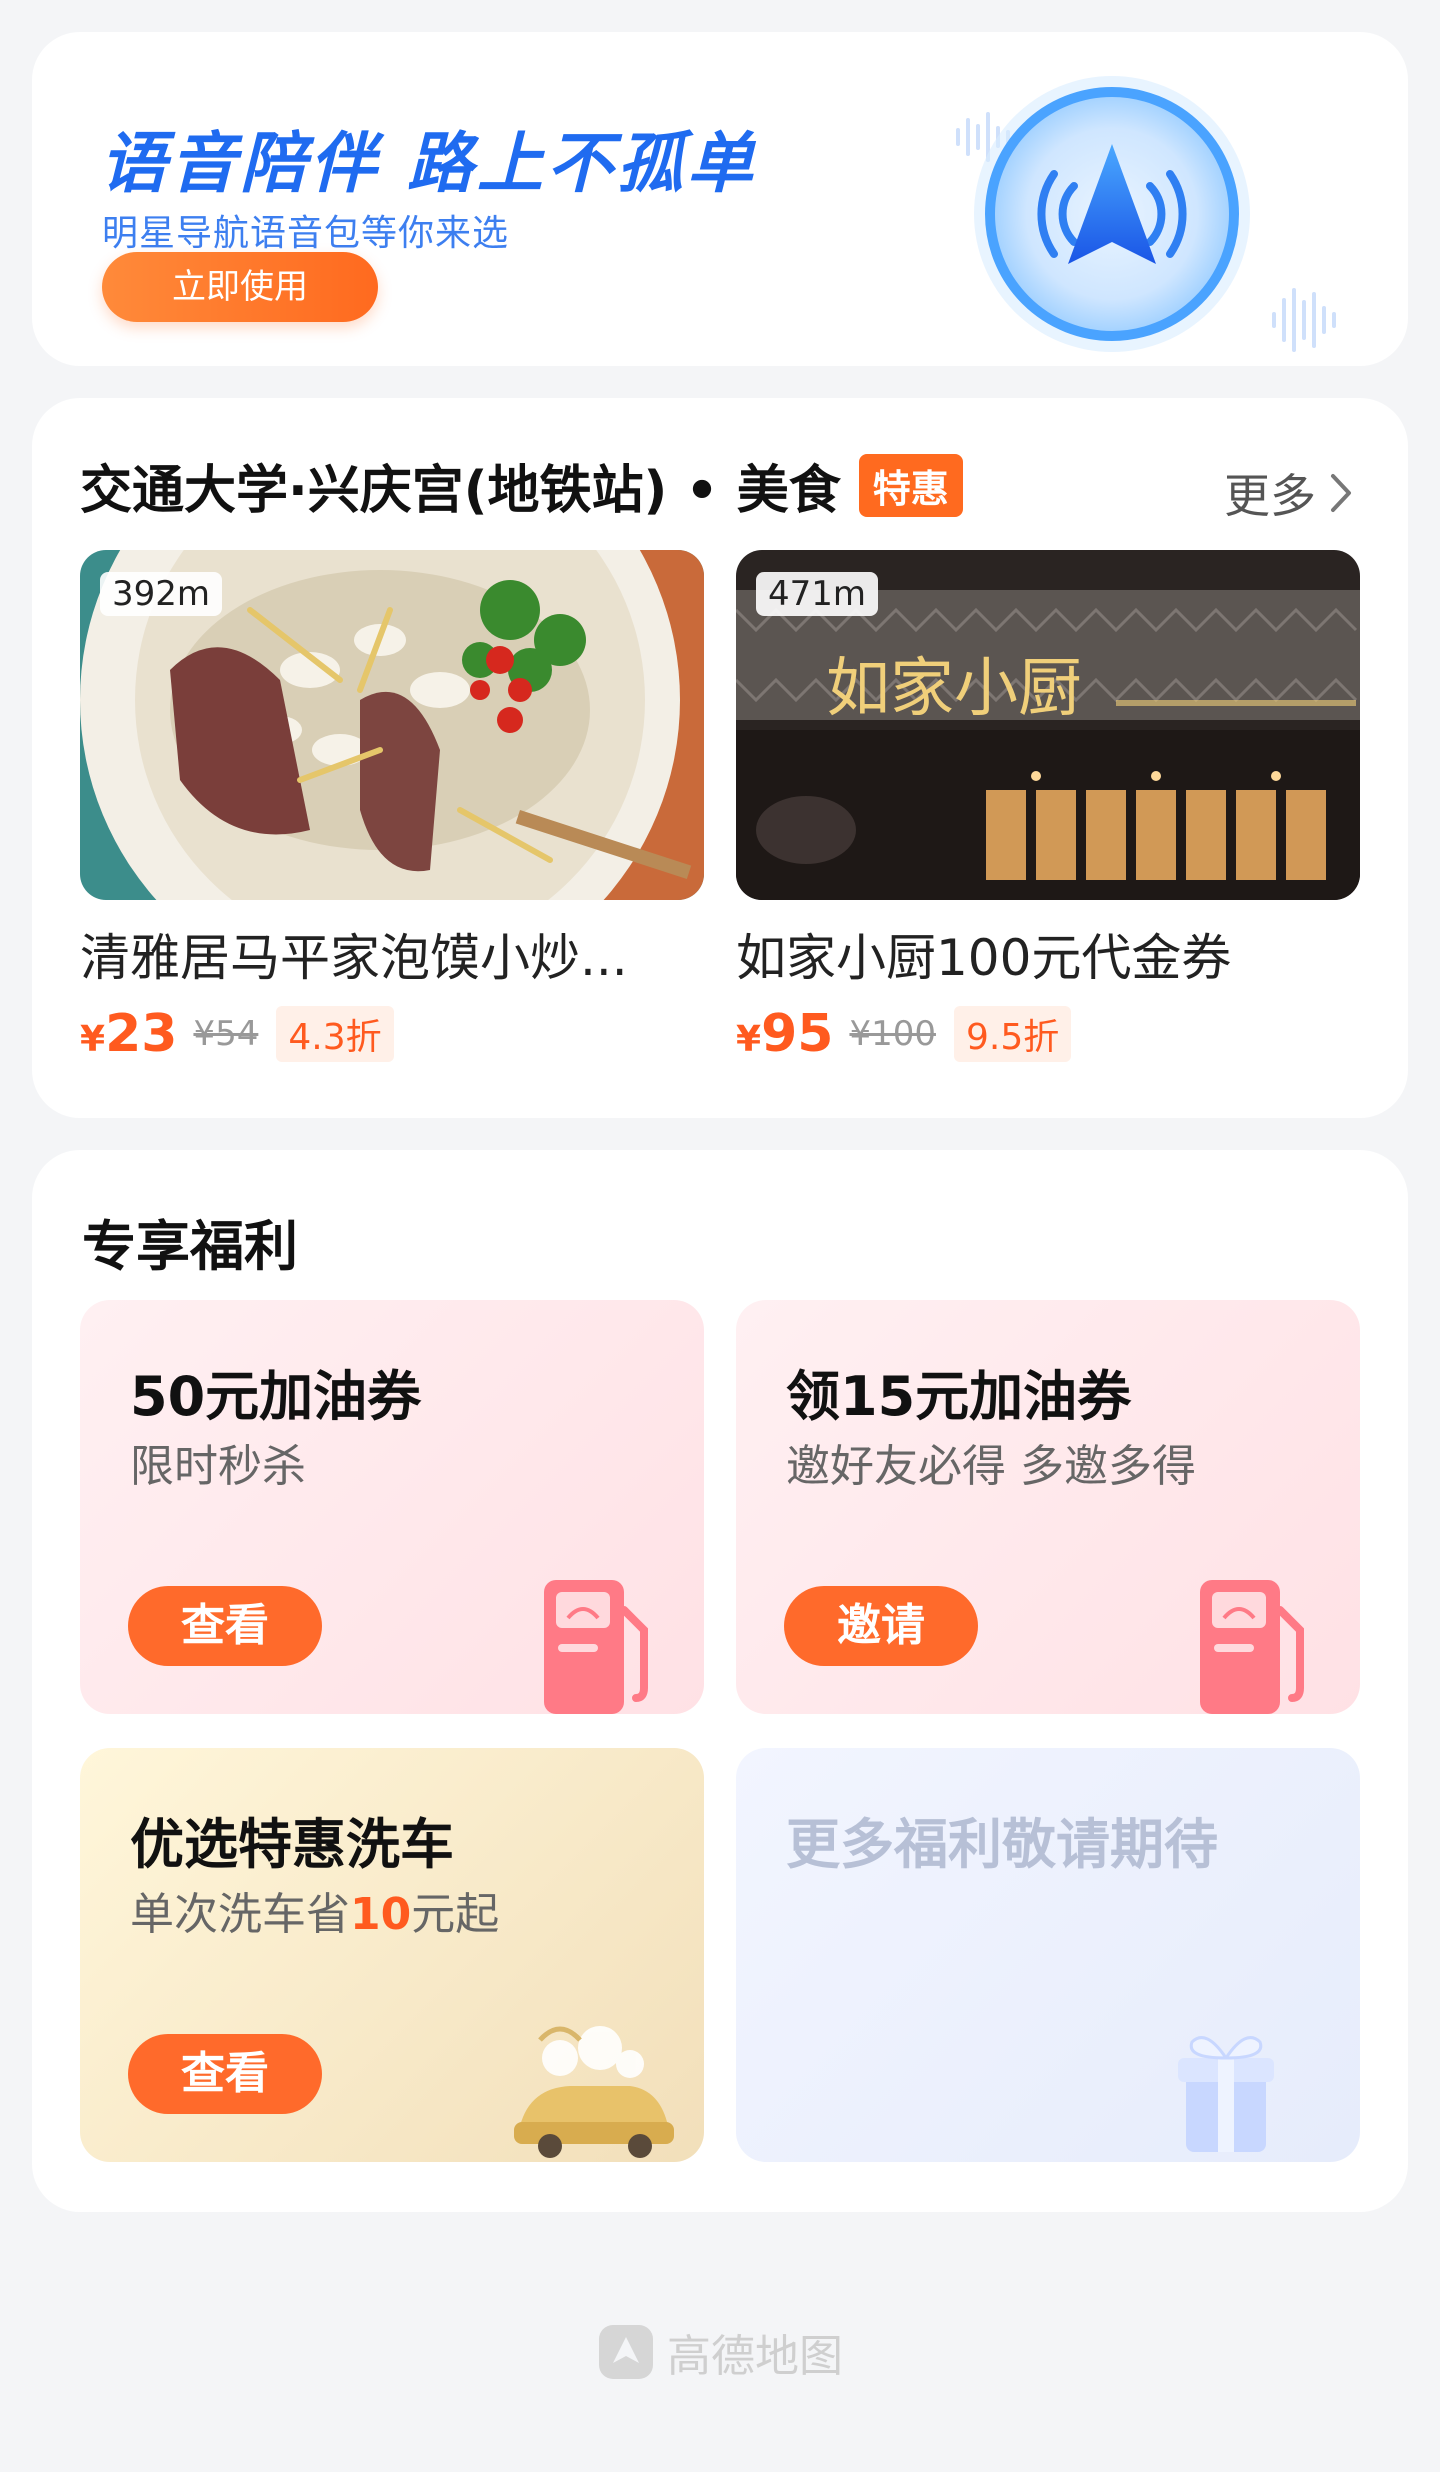 This screenshot has height=2472, width=1440. What do you see at coordinates (755, 2356) in the screenshot?
I see `brand-name: 高德地图` at bounding box center [755, 2356].